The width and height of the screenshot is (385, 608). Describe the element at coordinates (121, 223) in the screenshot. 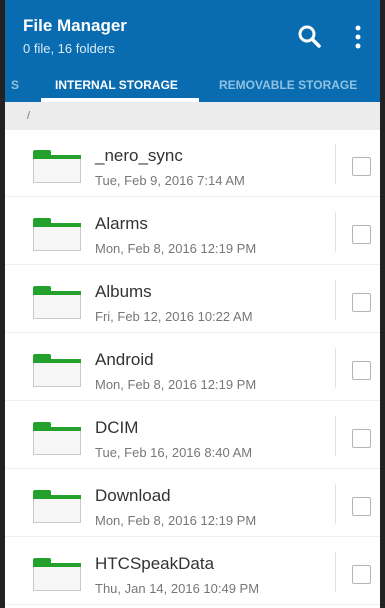

I see `folder-name: Alarms` at that location.